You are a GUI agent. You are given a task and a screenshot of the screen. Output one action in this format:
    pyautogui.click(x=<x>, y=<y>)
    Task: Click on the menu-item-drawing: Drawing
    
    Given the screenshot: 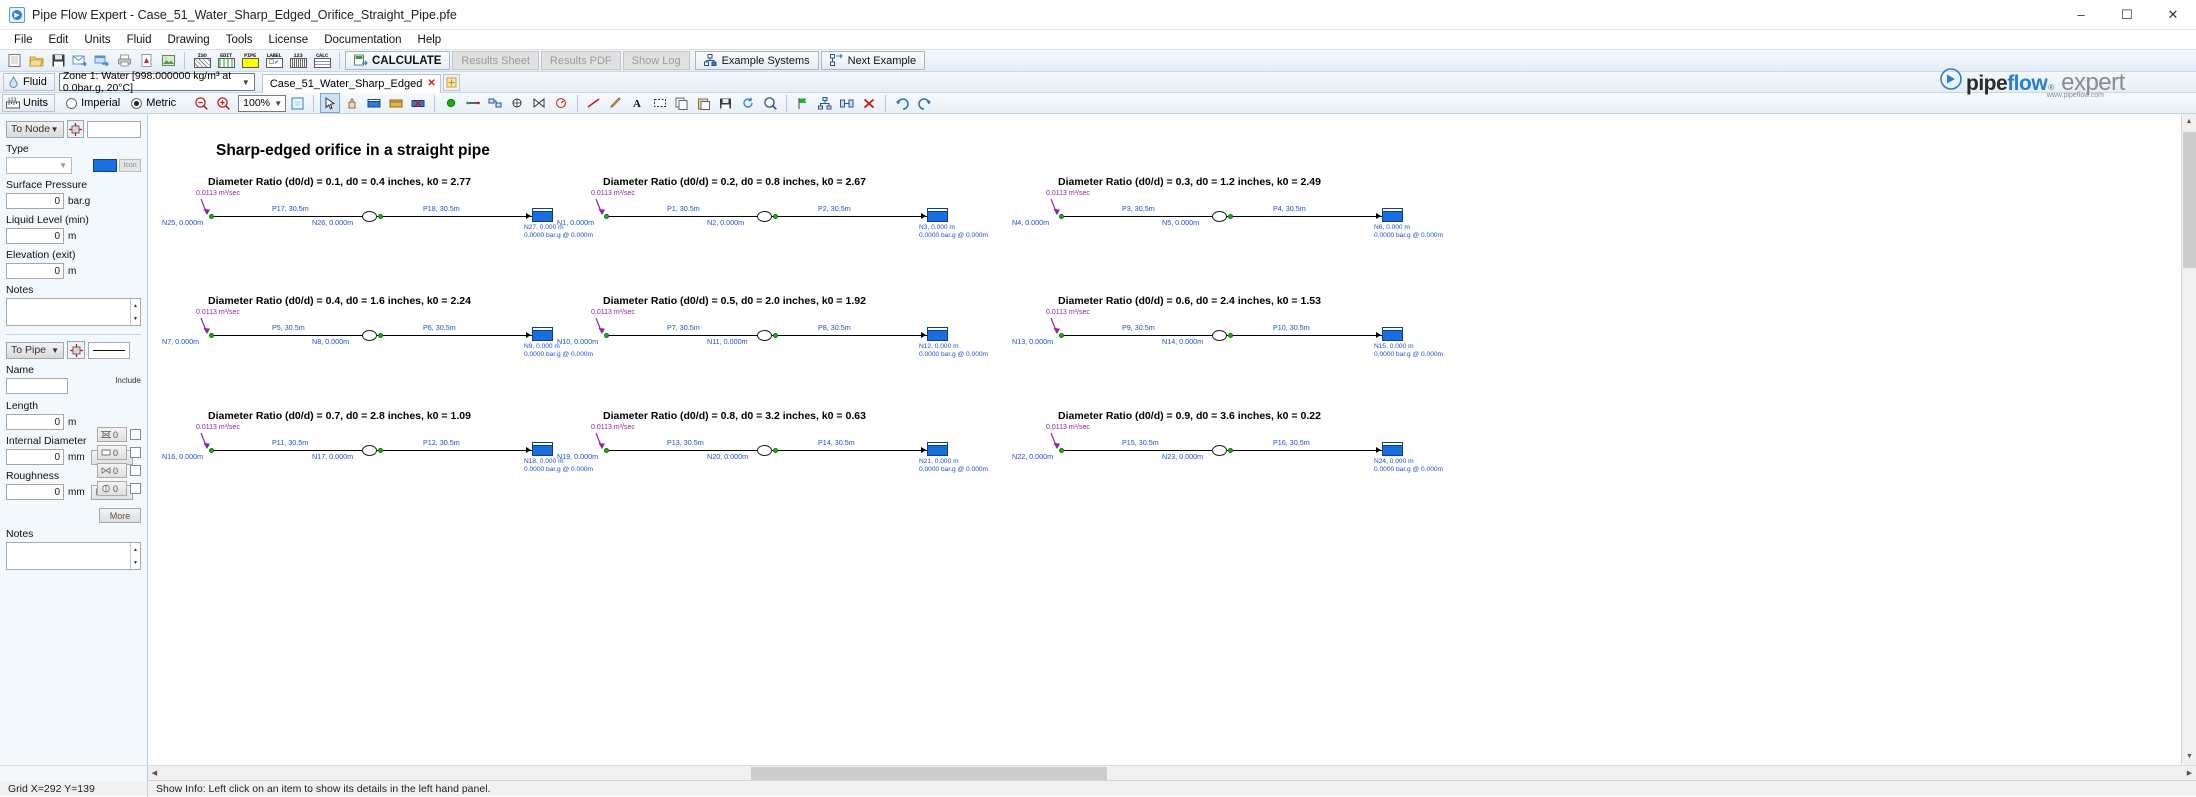 What is the action you would take?
    pyautogui.click(x=189, y=40)
    